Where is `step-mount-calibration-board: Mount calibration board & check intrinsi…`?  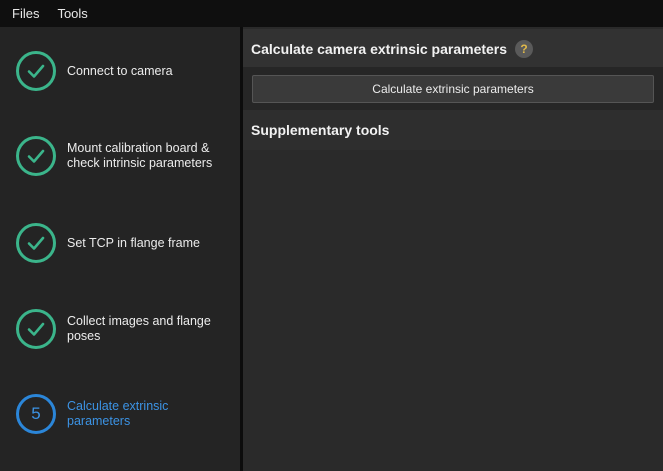 step-mount-calibration-board: Mount calibration board & check intrinsi… is located at coordinates (120, 156).